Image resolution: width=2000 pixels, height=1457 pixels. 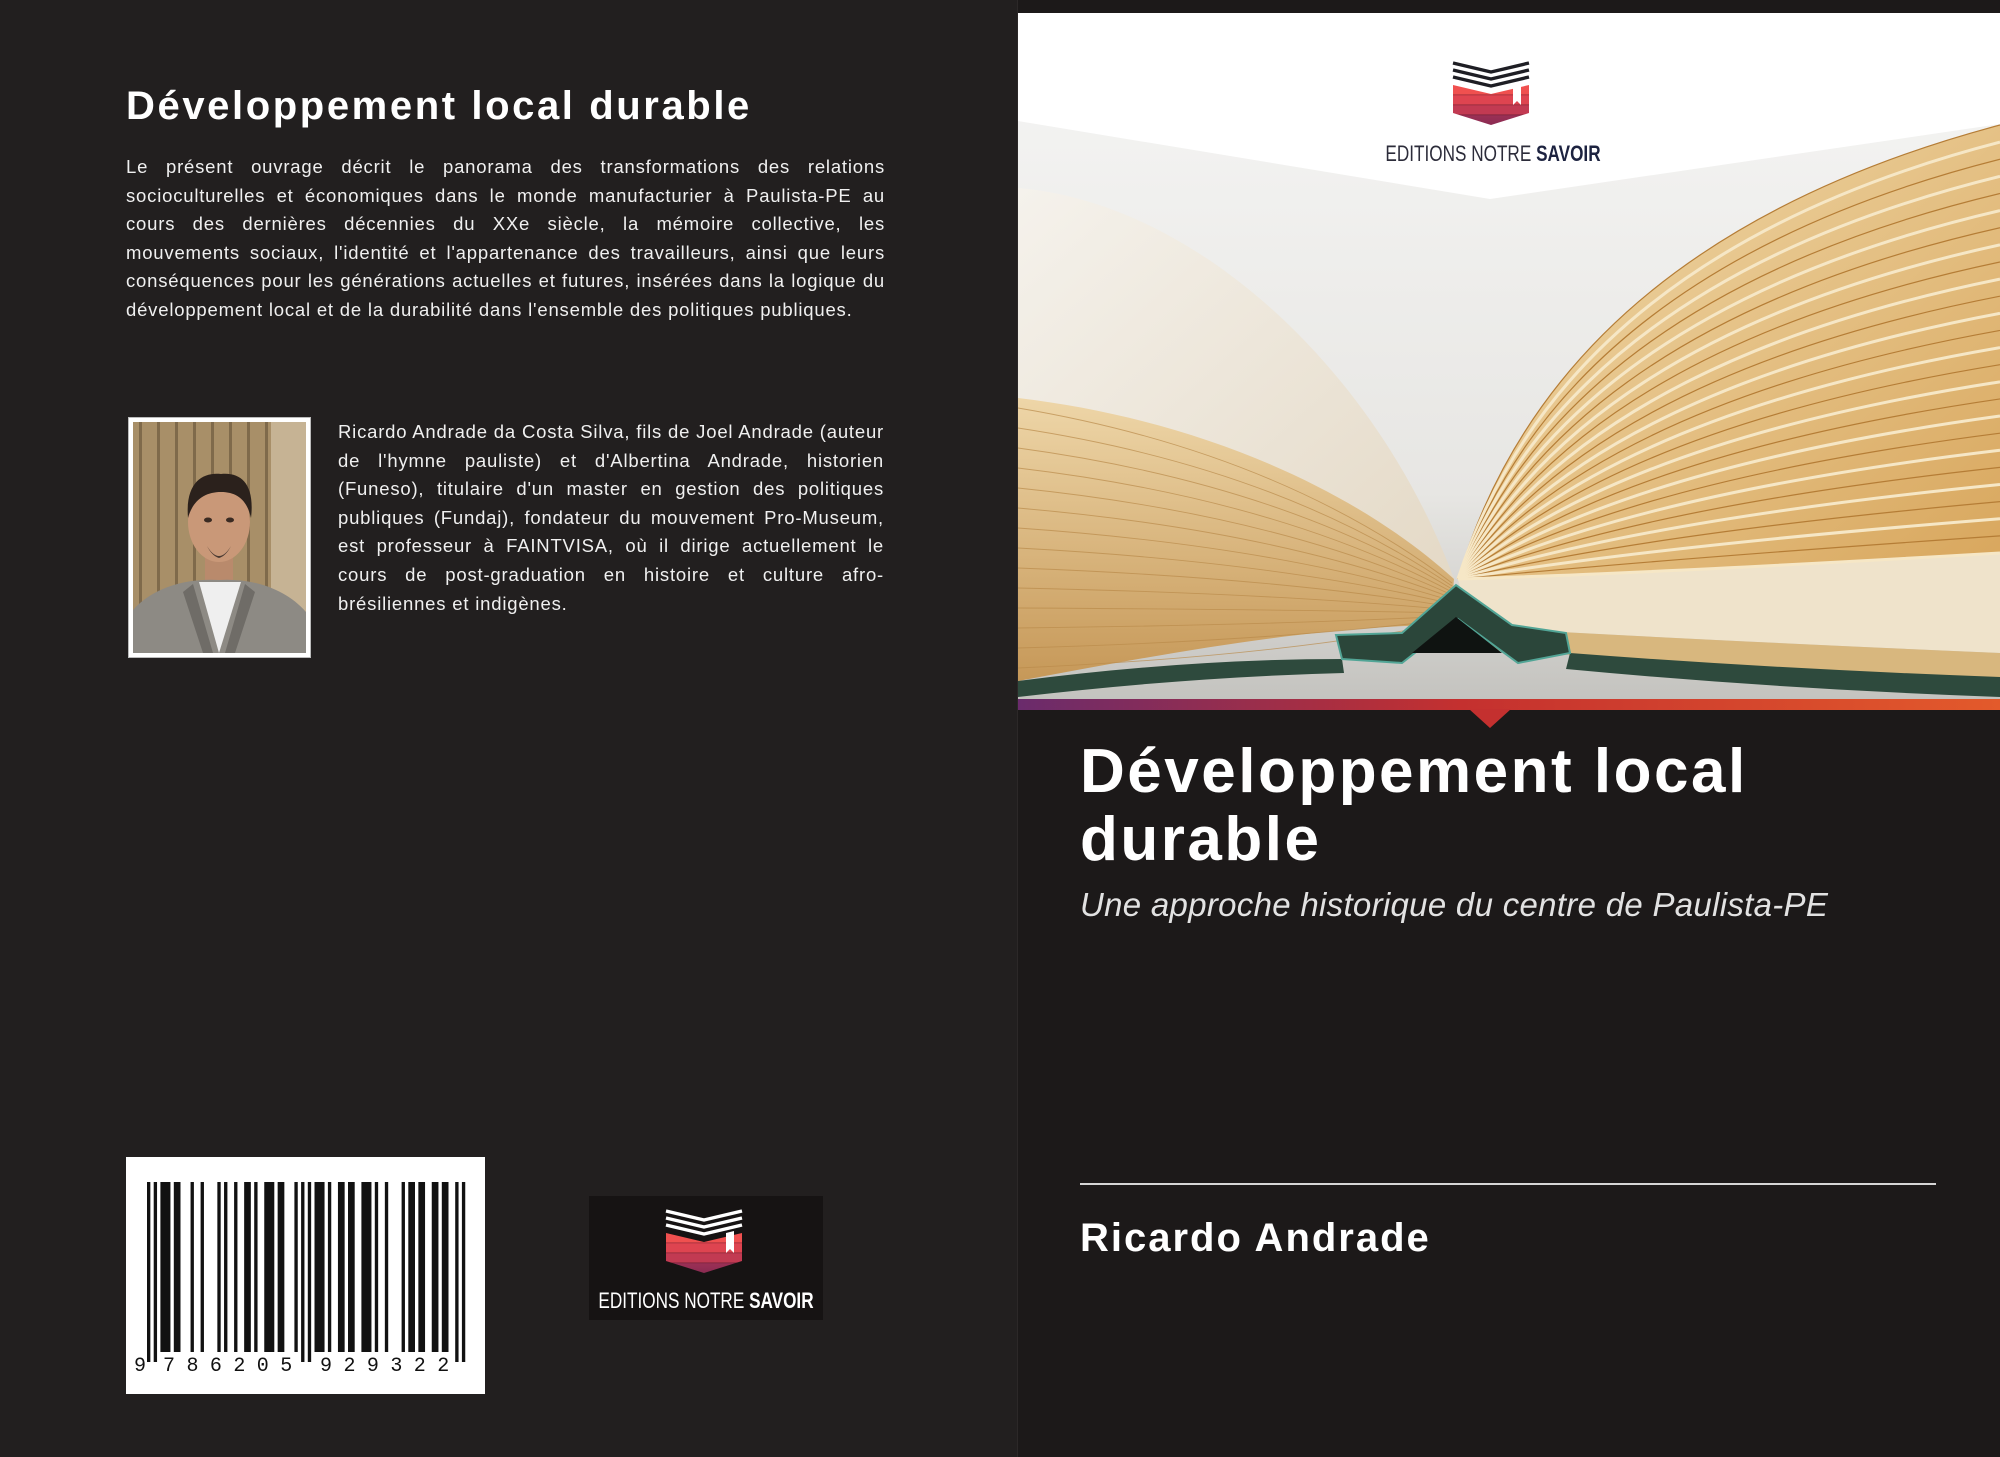 What do you see at coordinates (1490, 718) in the screenshot?
I see `accent-notch` at bounding box center [1490, 718].